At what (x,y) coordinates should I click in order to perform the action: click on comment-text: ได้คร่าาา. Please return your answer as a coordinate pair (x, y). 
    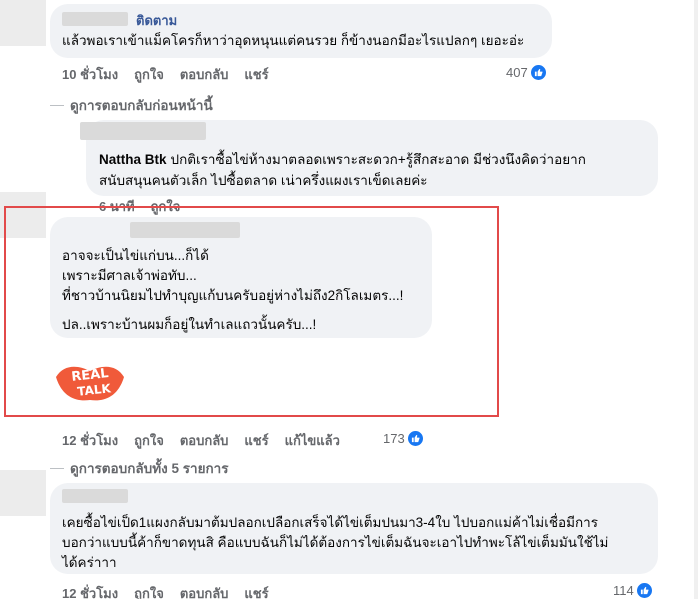
    Looking at the image, I should click on (89, 562).